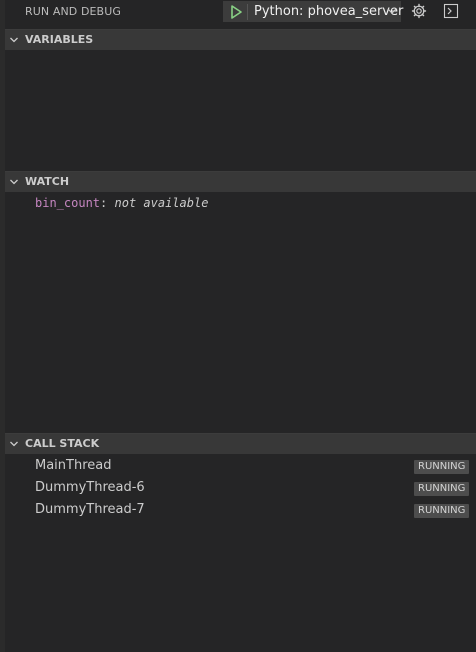  I want to click on callstack-section-header: CALL STACK, so click(240, 443).